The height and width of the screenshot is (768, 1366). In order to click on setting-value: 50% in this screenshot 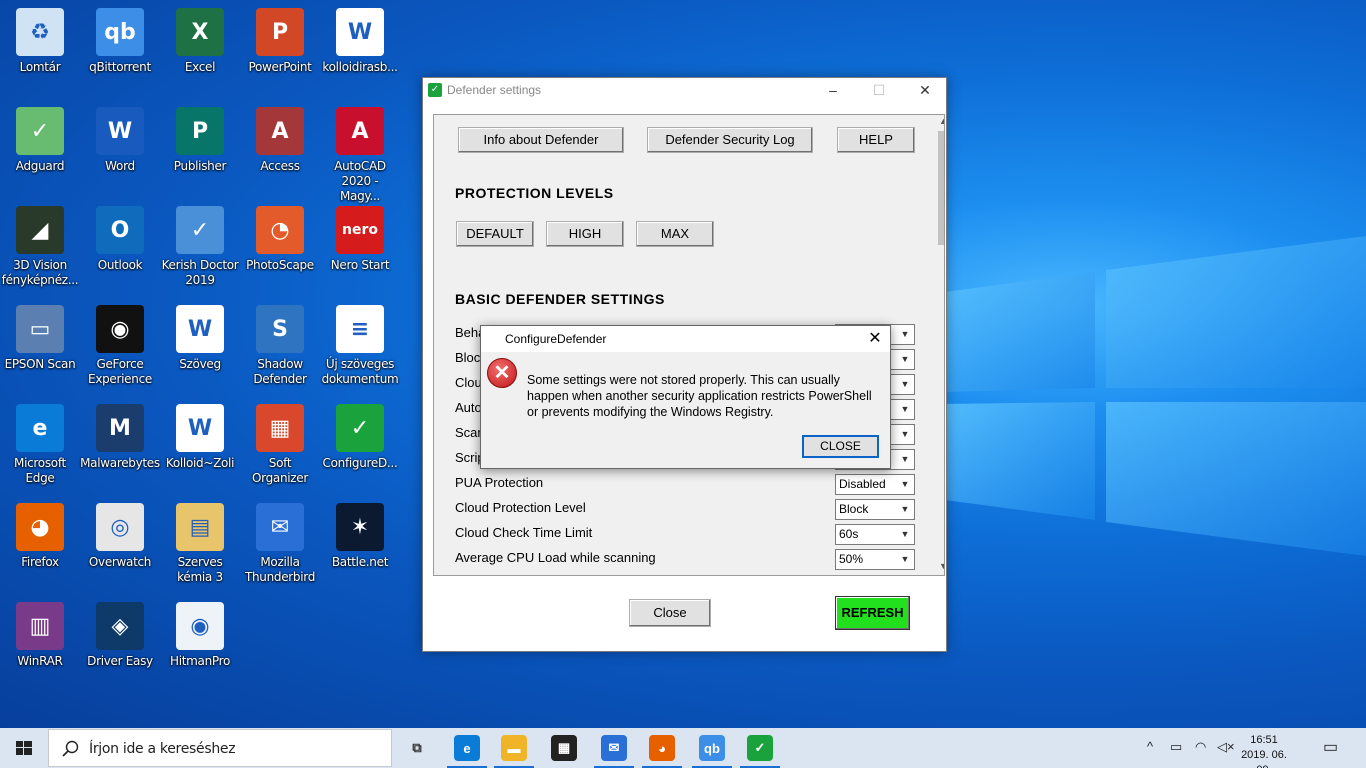, I will do `click(851, 559)`.